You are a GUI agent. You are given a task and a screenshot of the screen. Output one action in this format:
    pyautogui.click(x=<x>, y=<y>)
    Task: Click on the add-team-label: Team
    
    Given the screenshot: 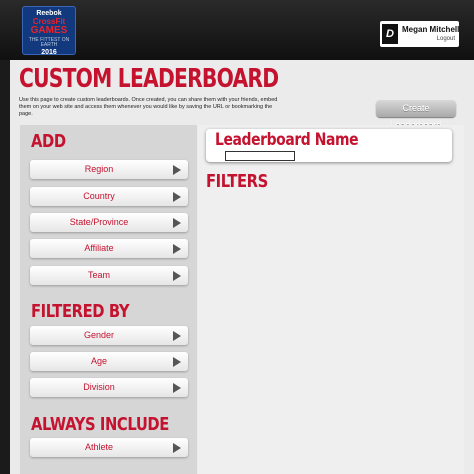 What is the action you would take?
    pyautogui.click(x=98, y=275)
    